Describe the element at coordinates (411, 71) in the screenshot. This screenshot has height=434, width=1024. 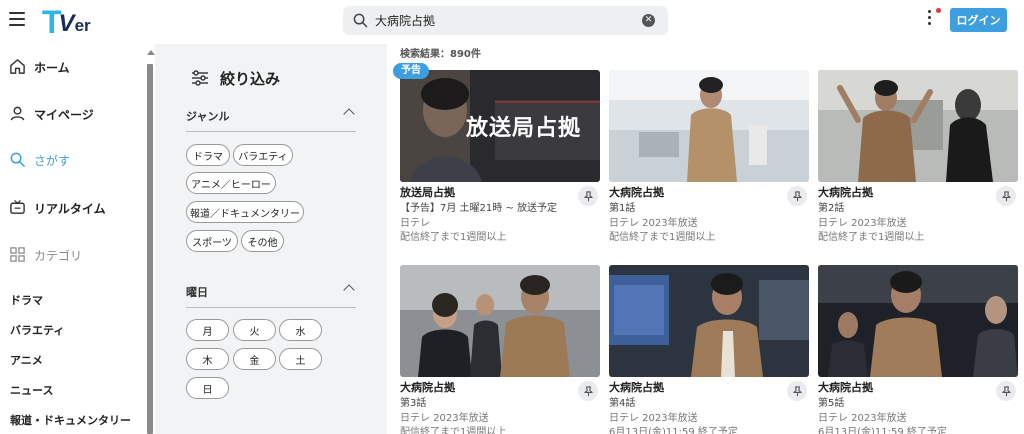
I see `preview-badge: 予告` at that location.